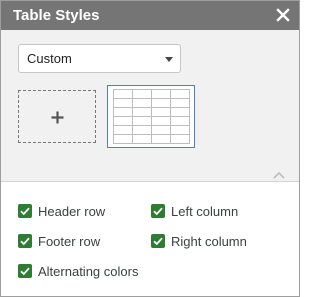  I want to click on style-dropdown-value: Custom, so click(49, 58).